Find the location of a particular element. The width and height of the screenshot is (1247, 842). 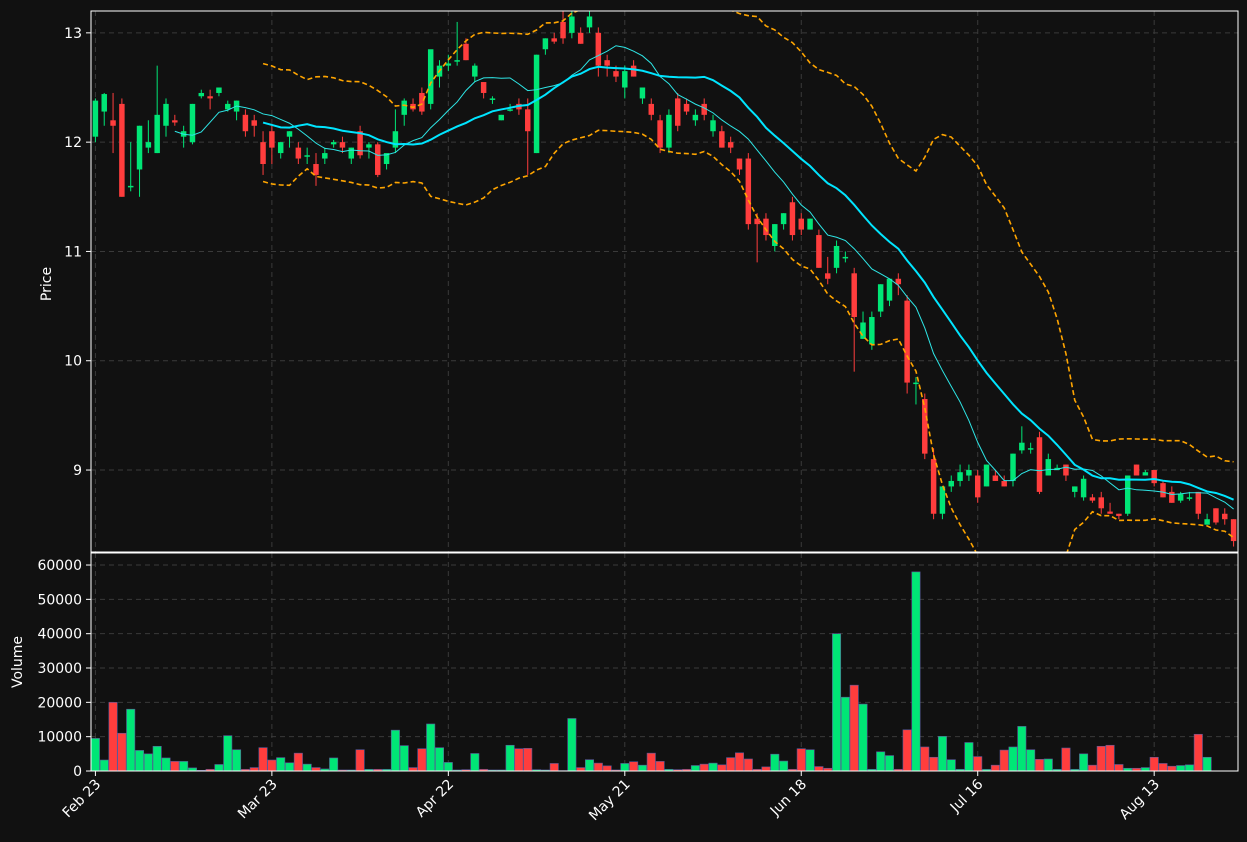

x-tick-label: Mar 23 is located at coordinates (258, 800).